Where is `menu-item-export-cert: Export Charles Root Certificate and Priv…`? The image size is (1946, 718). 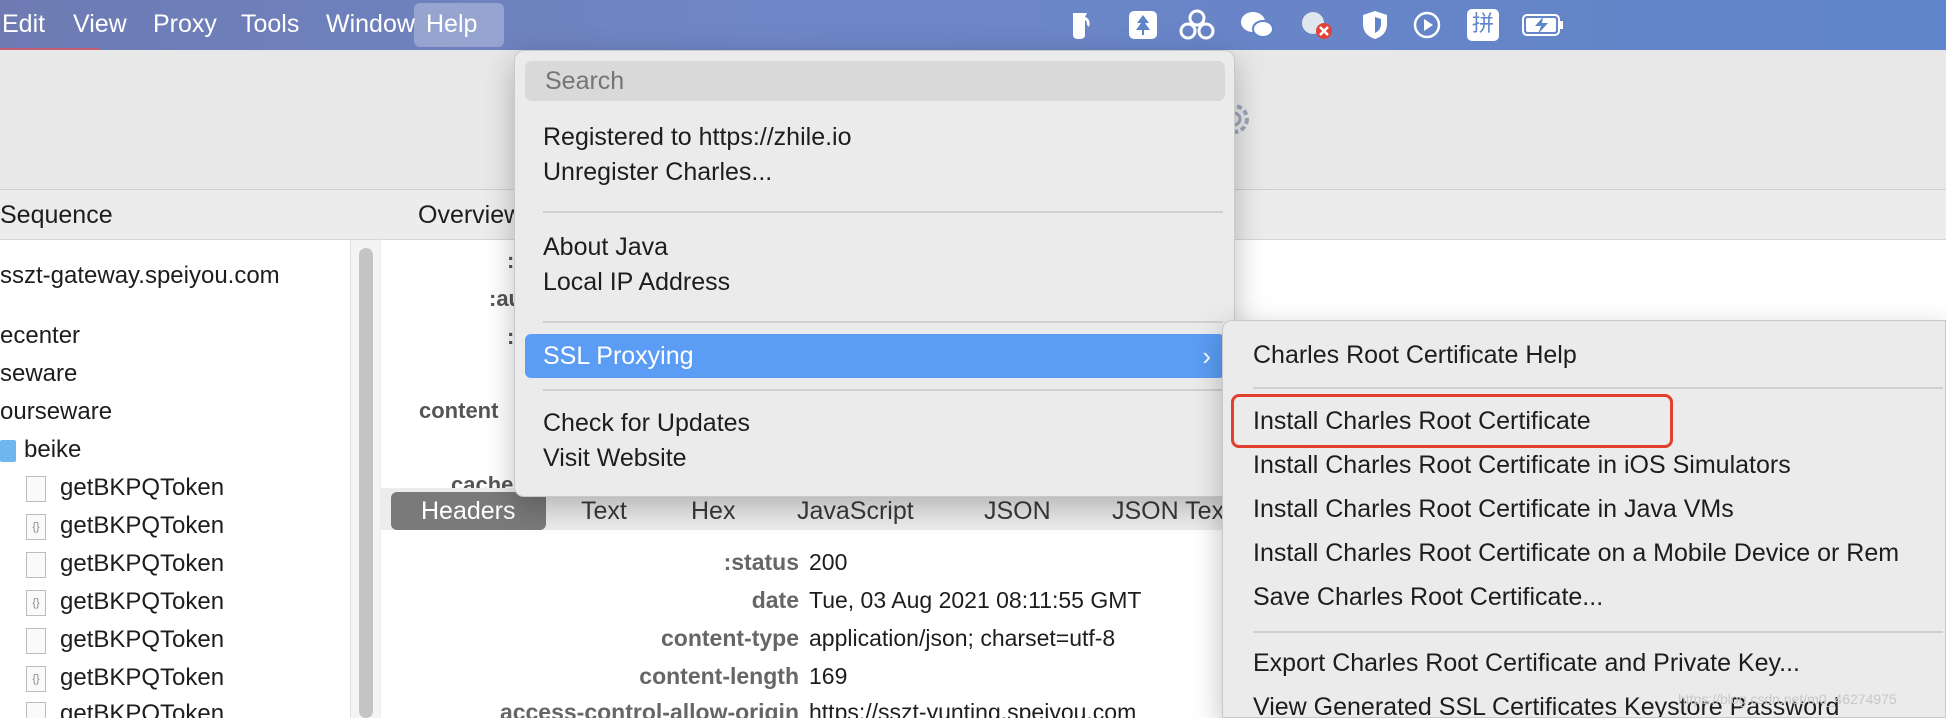
menu-item-export-cert: Export Charles Root Certificate and Priv… is located at coordinates (1526, 663).